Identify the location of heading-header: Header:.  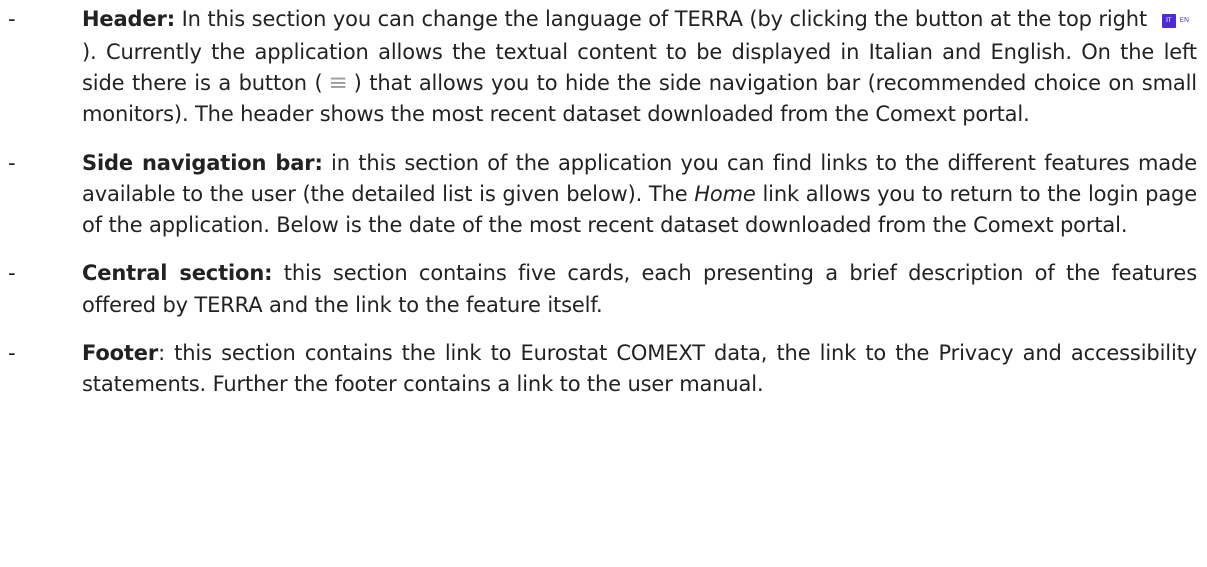
(128, 19).